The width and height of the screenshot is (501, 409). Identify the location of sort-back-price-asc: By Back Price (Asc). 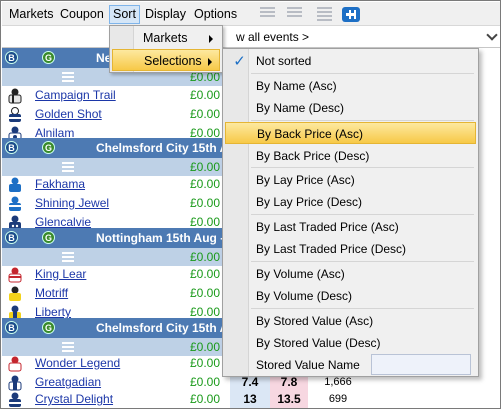
(350, 133).